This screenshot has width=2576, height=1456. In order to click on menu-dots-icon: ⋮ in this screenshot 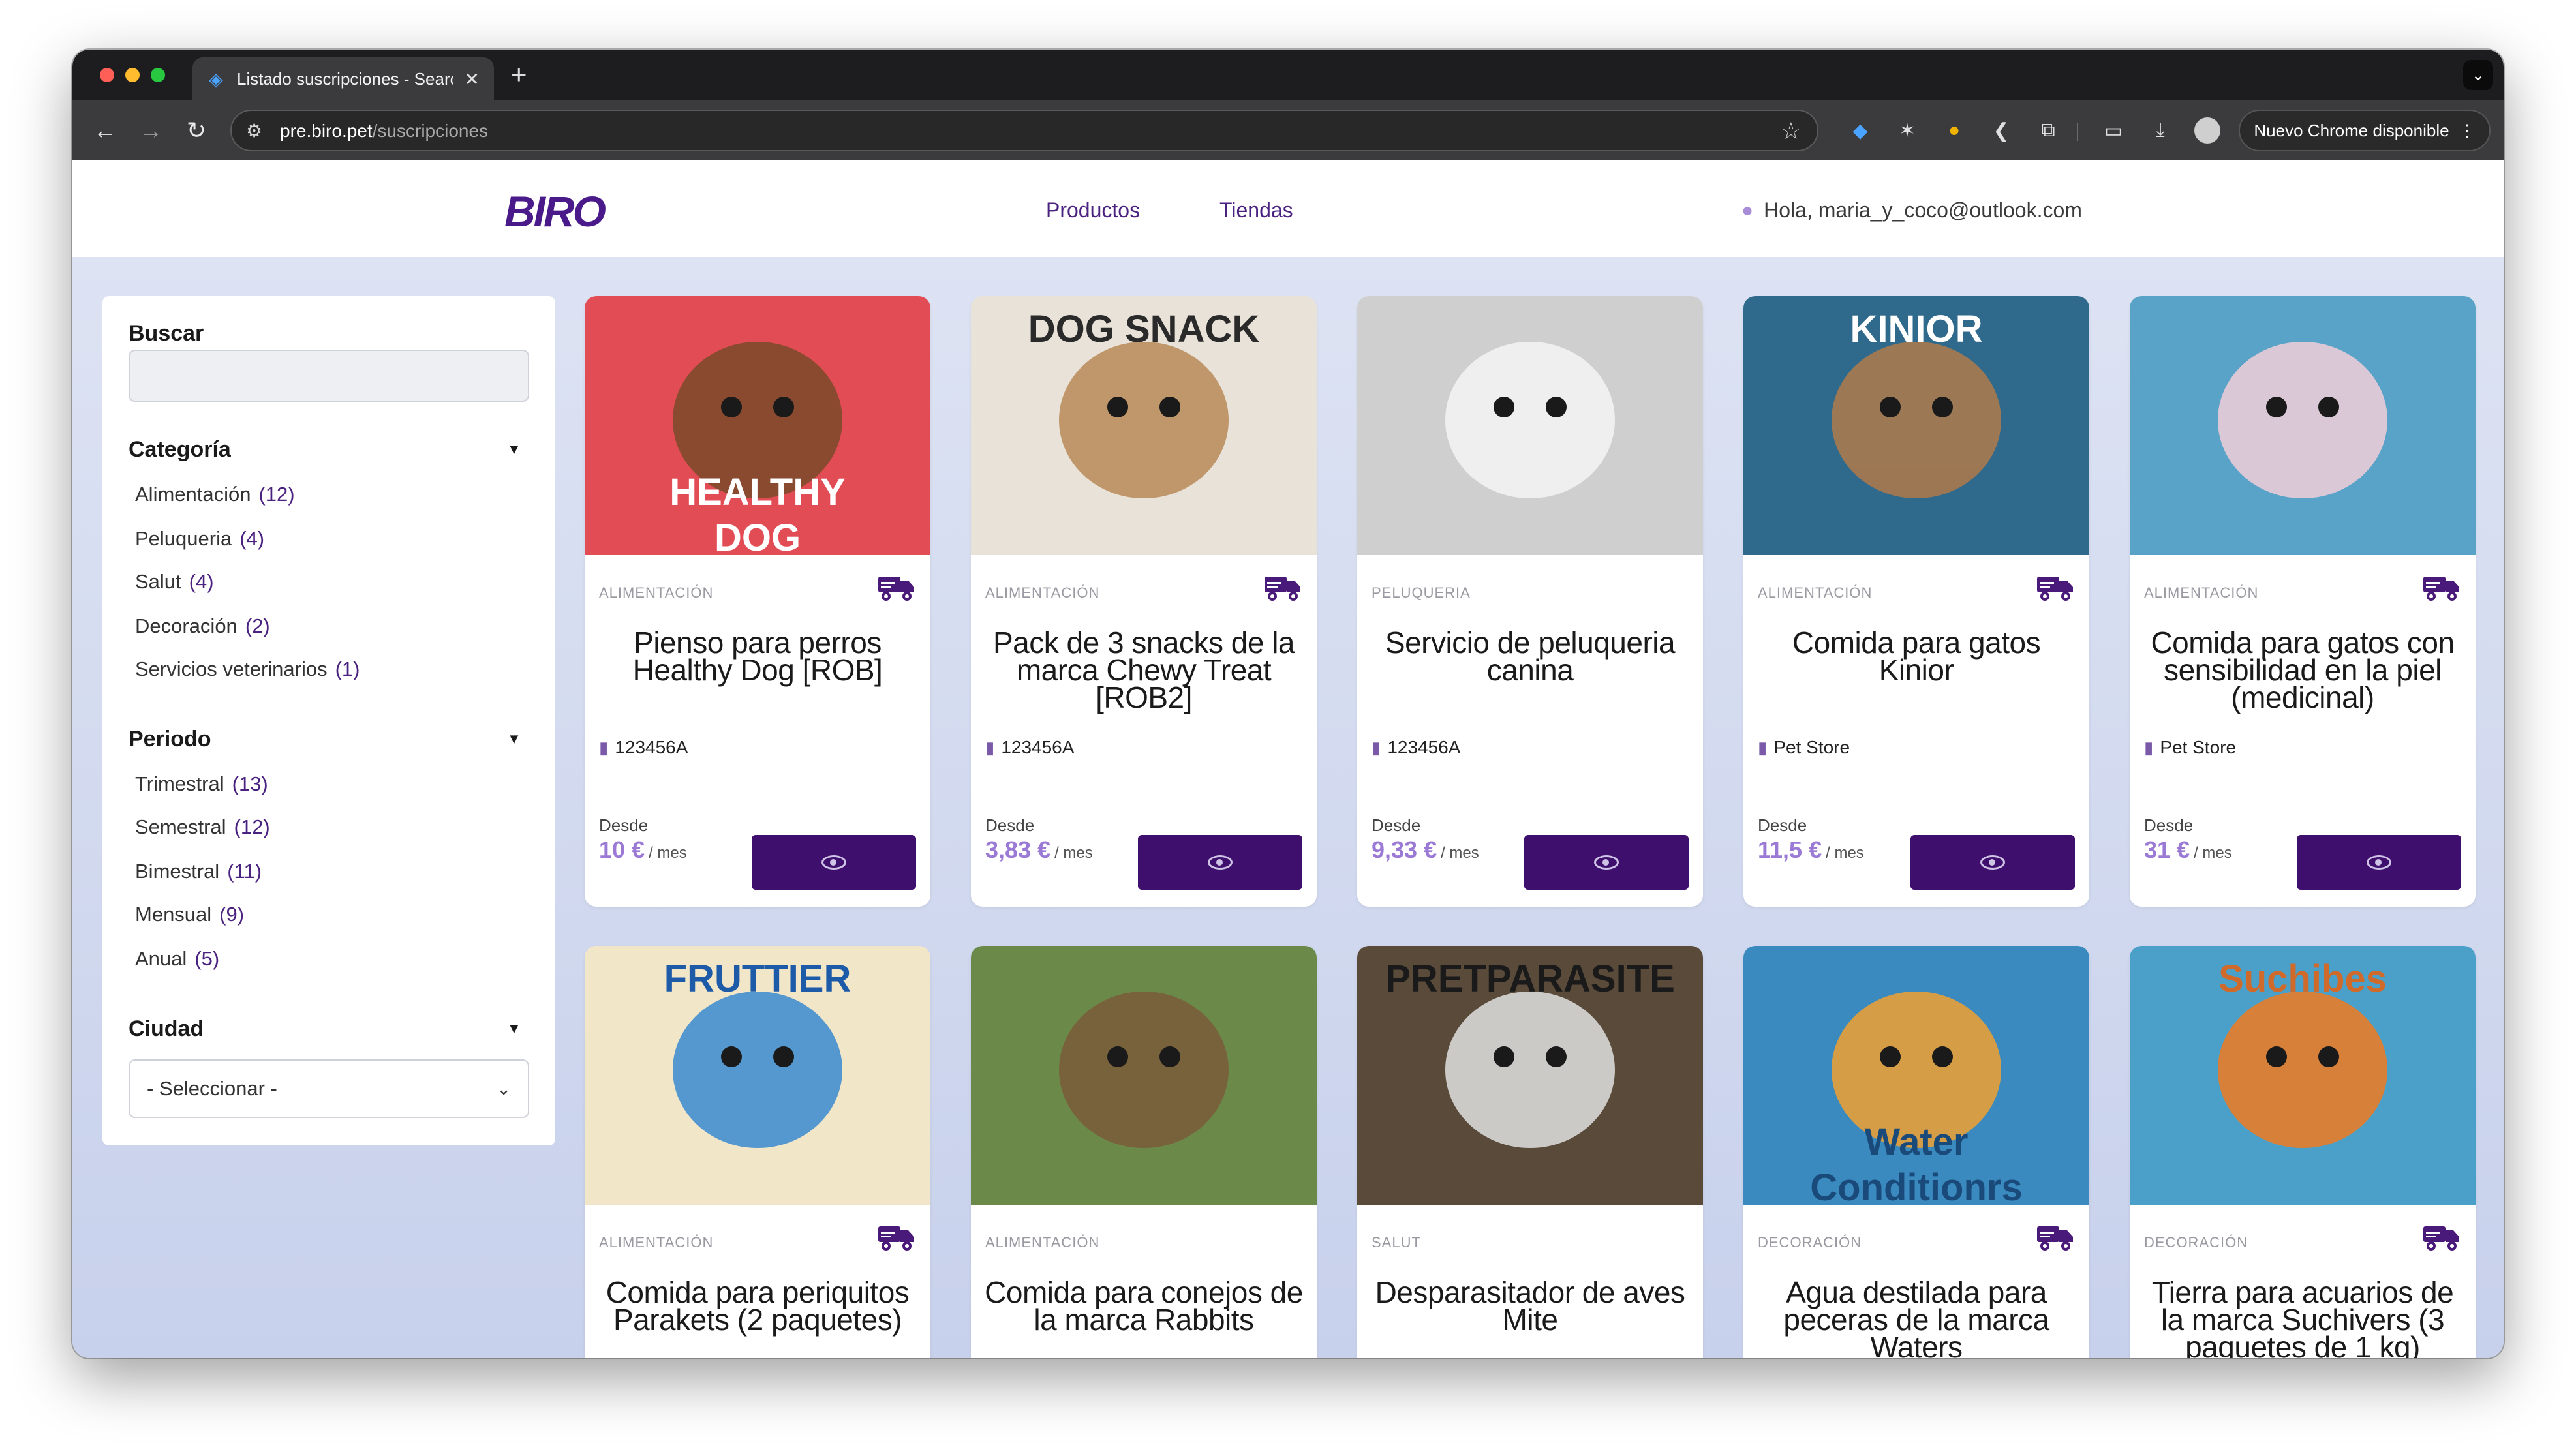, I will do `click(2467, 130)`.